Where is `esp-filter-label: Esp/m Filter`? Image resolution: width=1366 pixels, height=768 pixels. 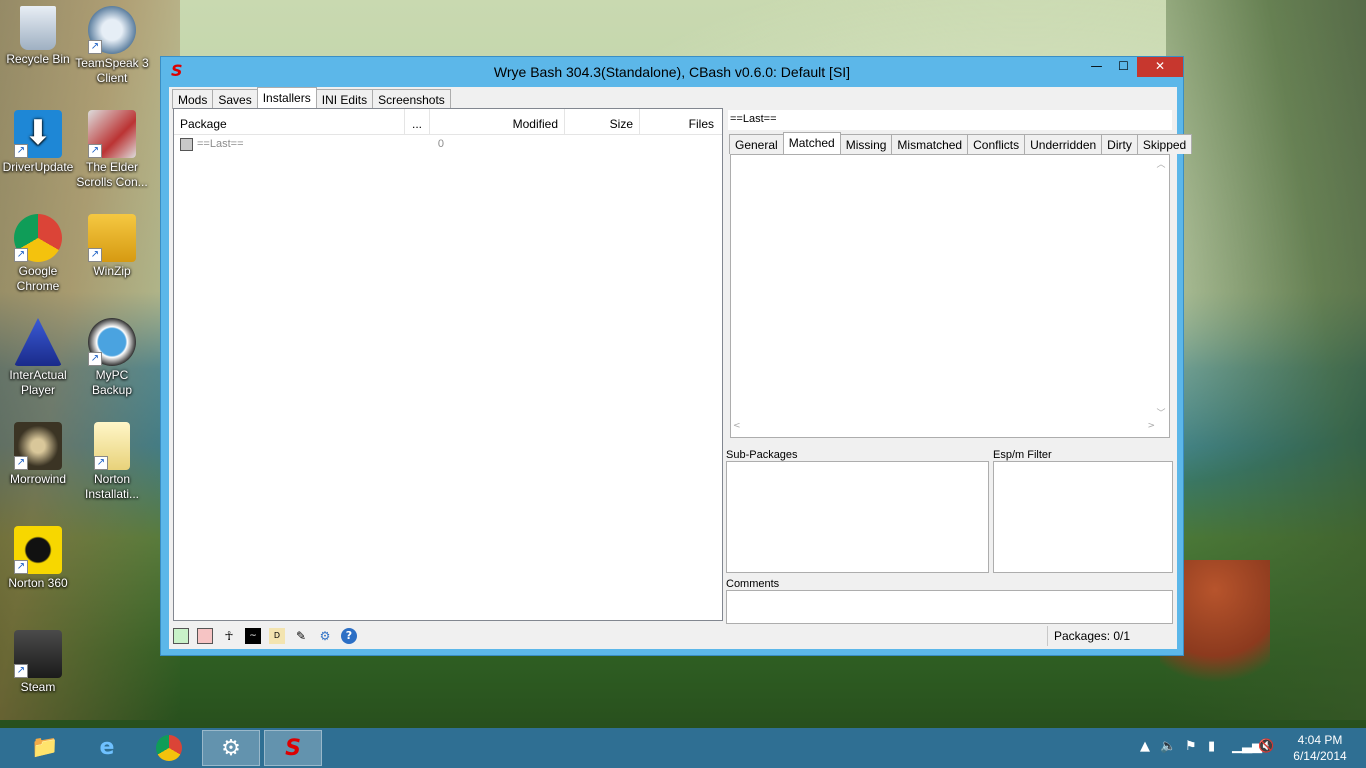 esp-filter-label: Esp/m Filter is located at coordinates (1022, 455).